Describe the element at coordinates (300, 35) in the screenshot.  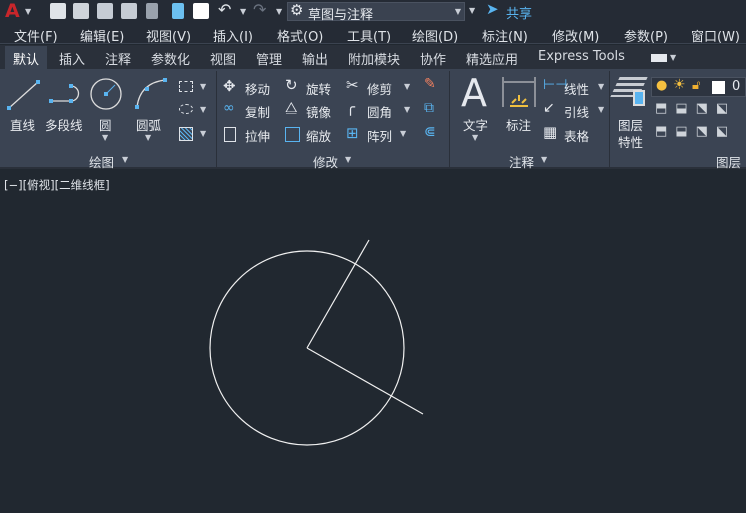
I see `menu-format: 格式(O)` at that location.